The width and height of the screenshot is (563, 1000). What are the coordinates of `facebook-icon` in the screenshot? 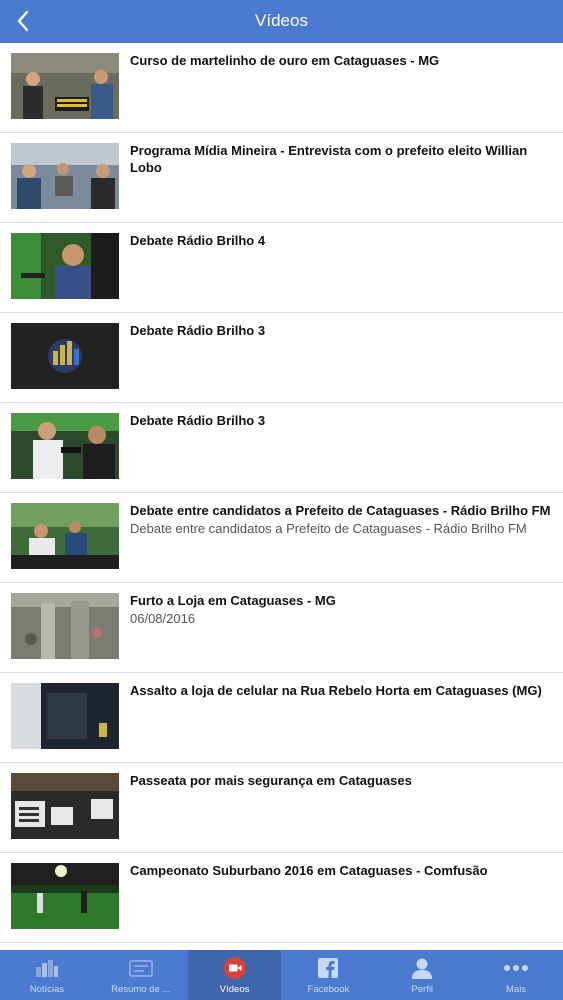 It's located at (328, 968).